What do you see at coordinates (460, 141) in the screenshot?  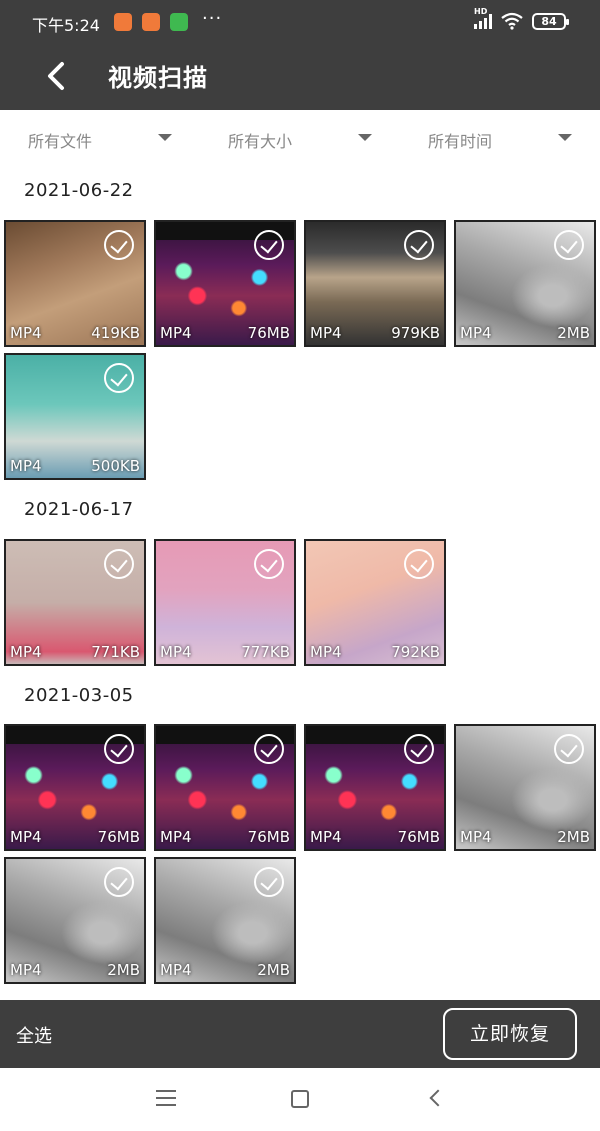 I see `filter-label: 所有时间` at bounding box center [460, 141].